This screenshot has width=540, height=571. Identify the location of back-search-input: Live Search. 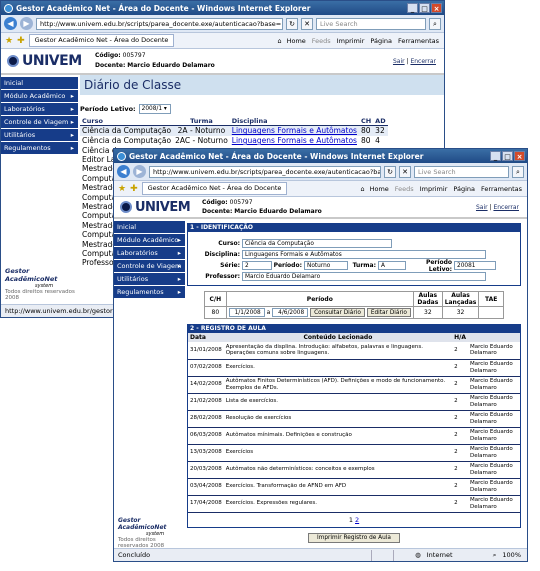
(371, 23).